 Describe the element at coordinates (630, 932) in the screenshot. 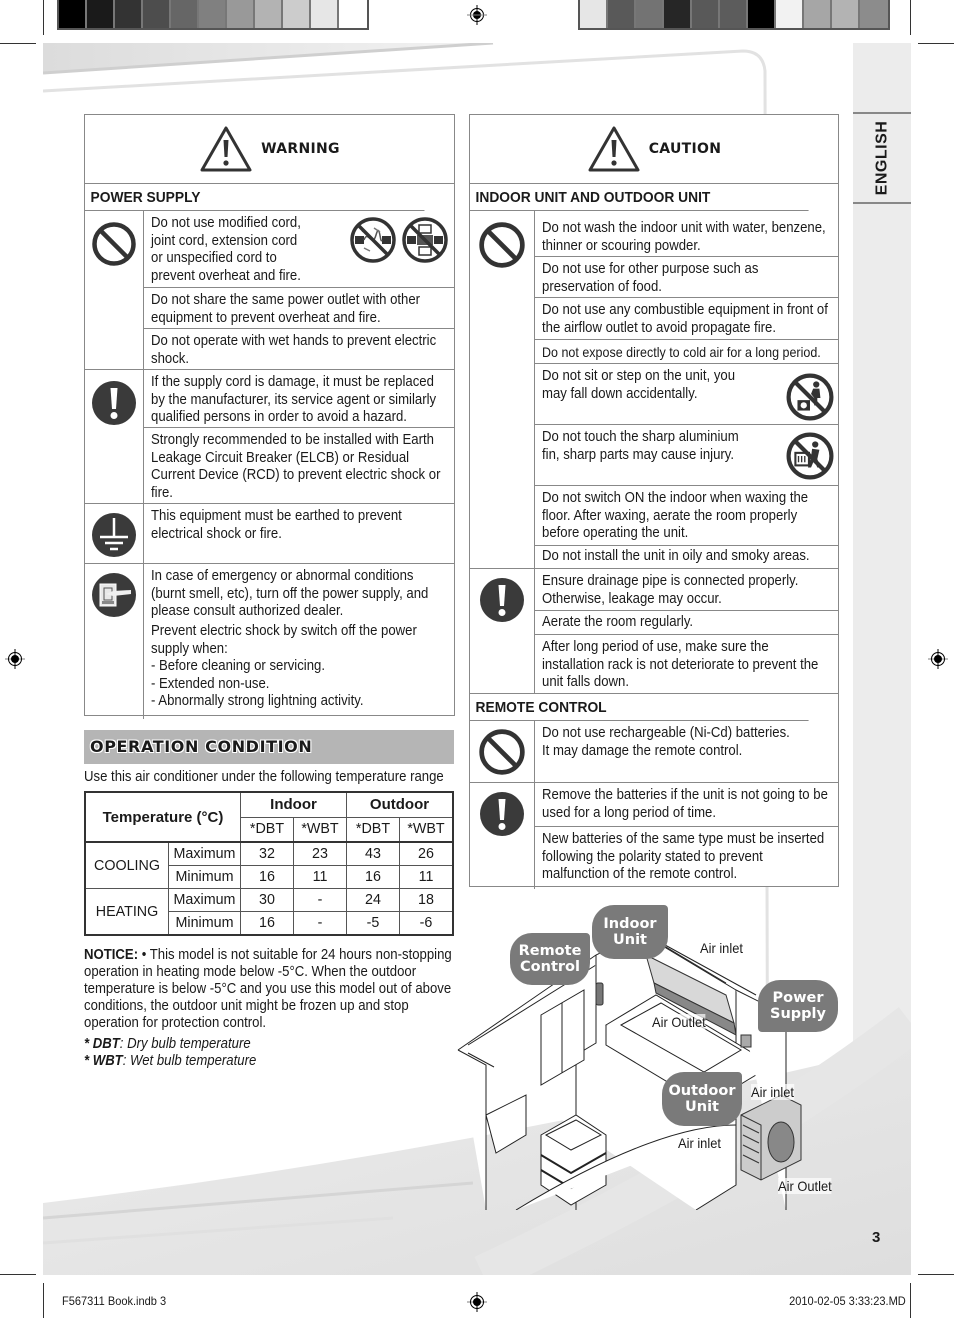

I see `callout-indoor-unit: Indoor Unit` at that location.